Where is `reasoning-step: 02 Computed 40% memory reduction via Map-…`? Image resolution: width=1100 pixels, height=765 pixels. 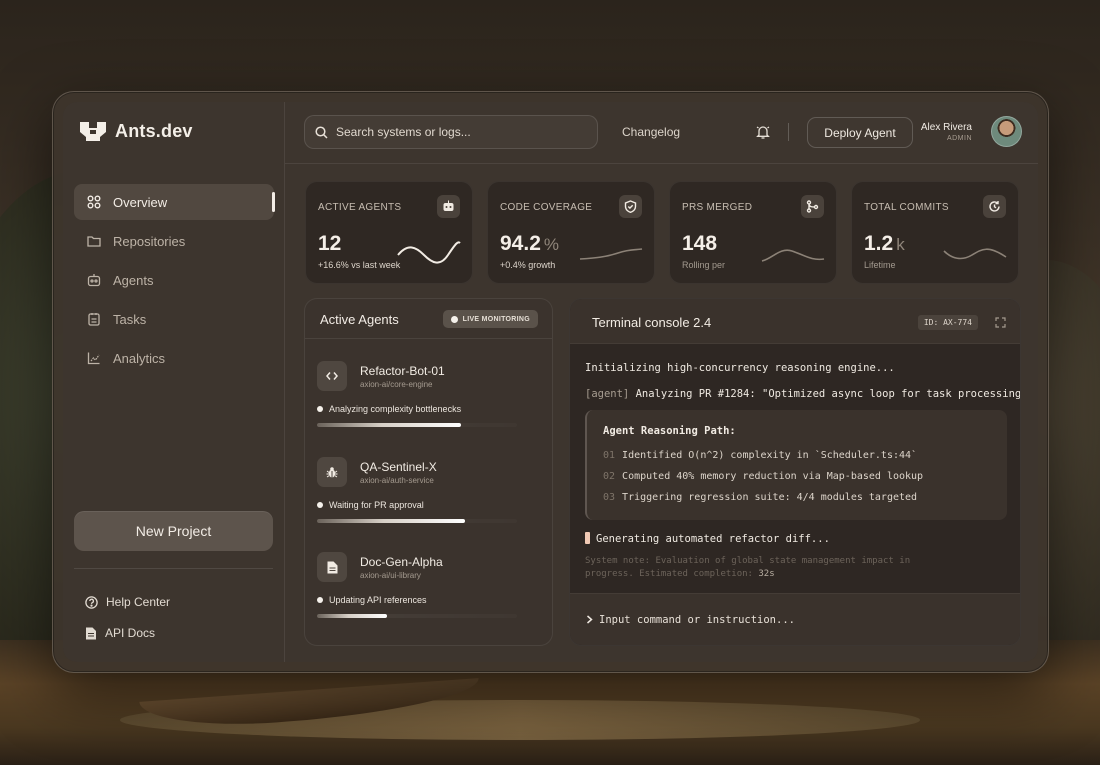
reasoning-step: 02 Computed 40% memory reduction via Map-… is located at coordinates (763, 476).